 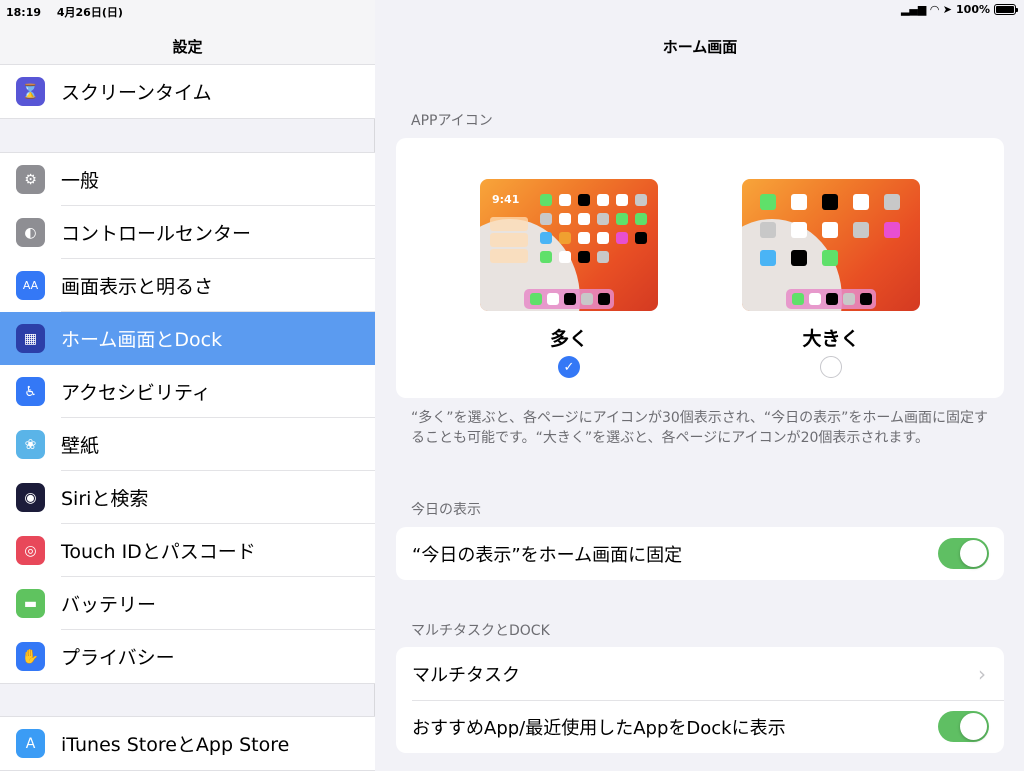 I want to click on status-time: 18:19, so click(x=24, y=12).